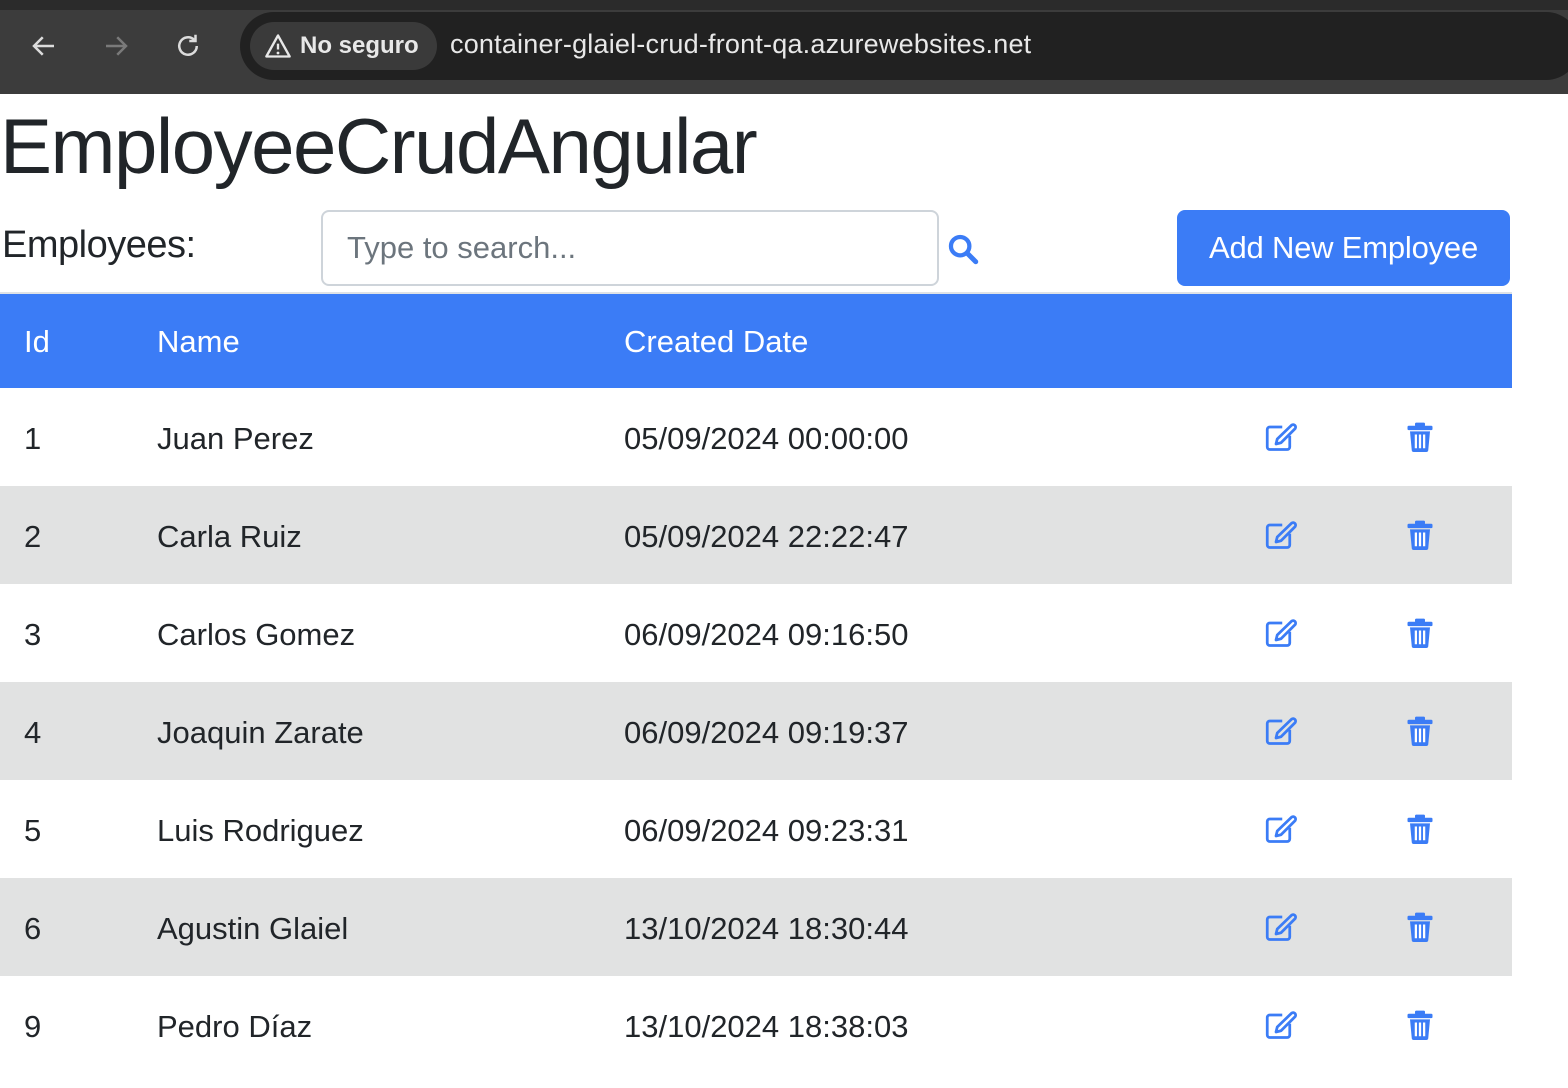 This screenshot has height=1088, width=1568. I want to click on cell-created-date: 05/09/2024 22:22:47, so click(766, 536).